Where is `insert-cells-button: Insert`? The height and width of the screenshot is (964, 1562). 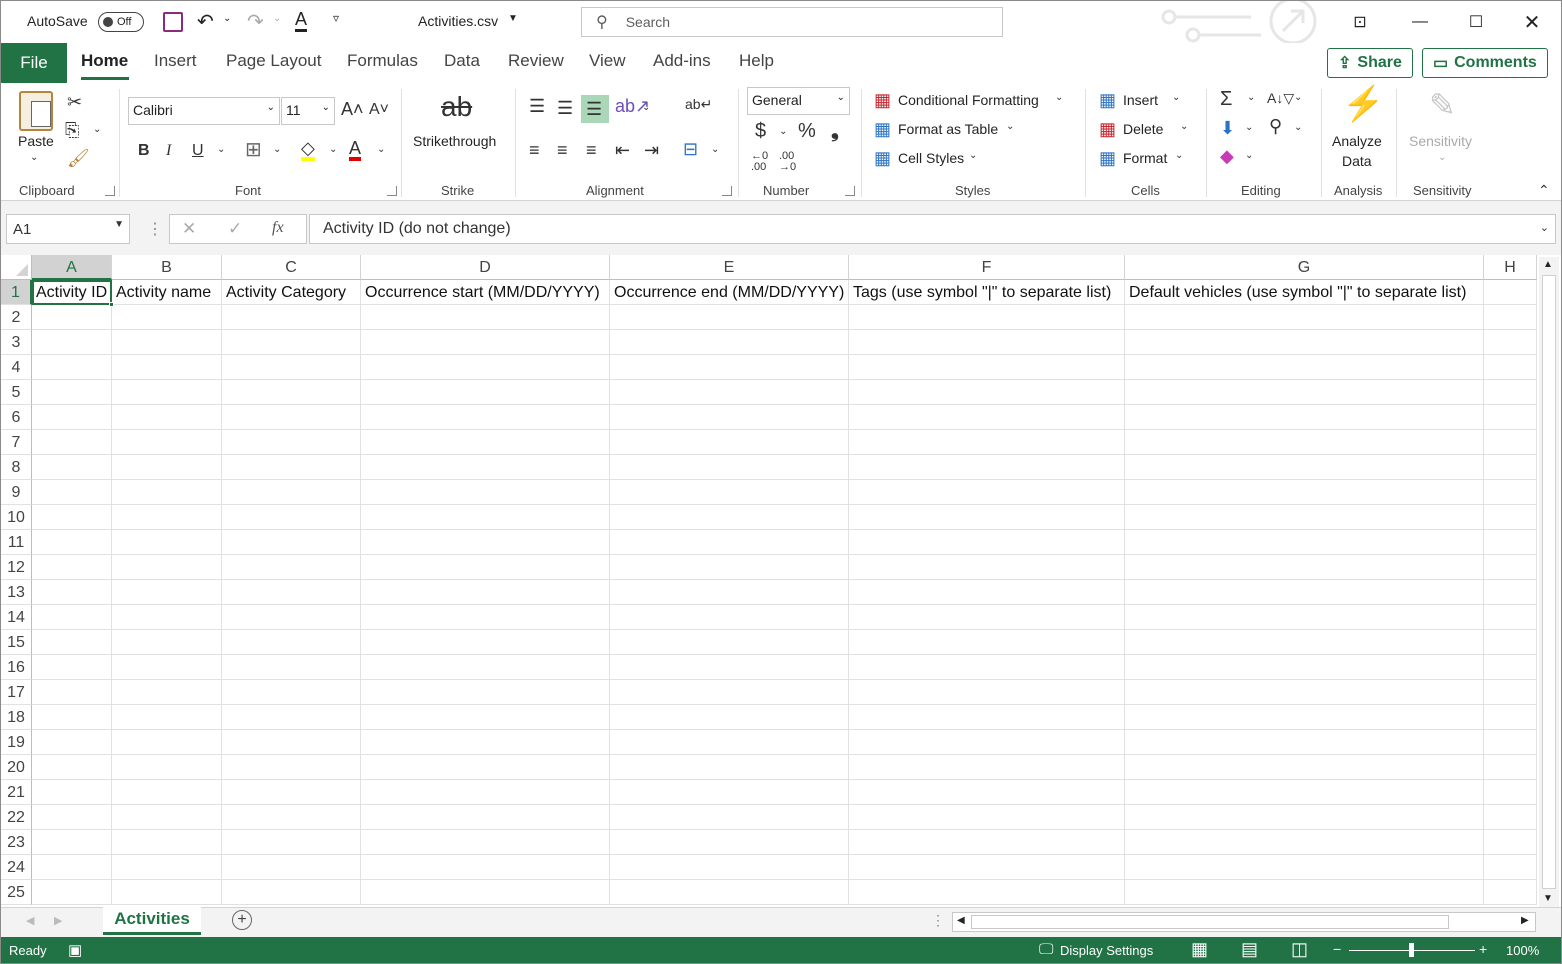
insert-cells-button: Insert is located at coordinates (1140, 100).